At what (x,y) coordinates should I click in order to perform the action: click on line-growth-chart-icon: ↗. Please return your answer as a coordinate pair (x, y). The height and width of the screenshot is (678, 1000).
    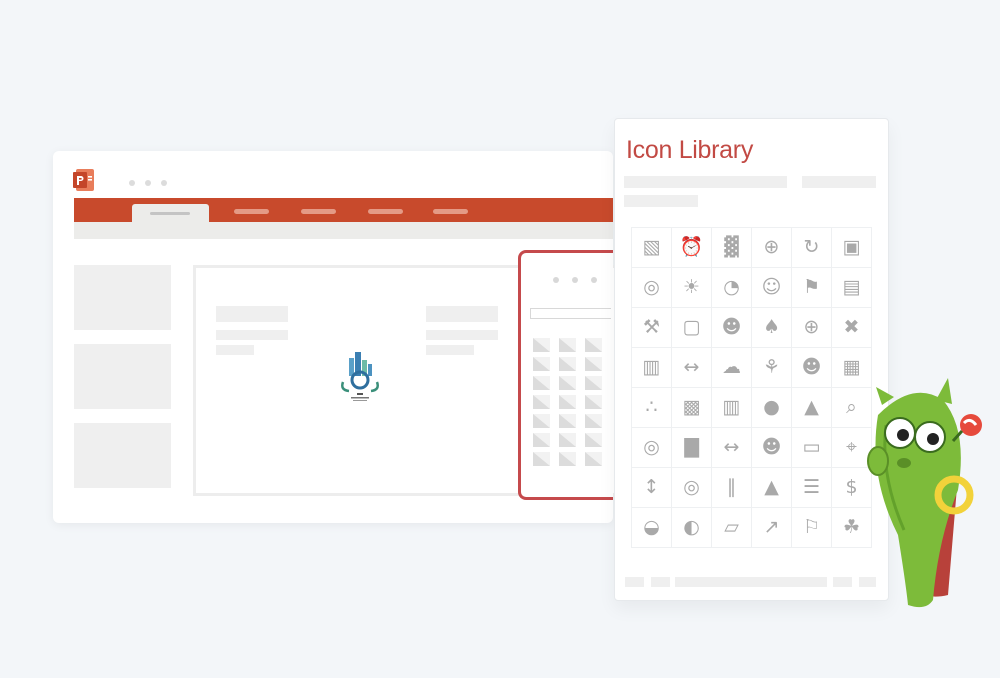
    Looking at the image, I should click on (772, 528).